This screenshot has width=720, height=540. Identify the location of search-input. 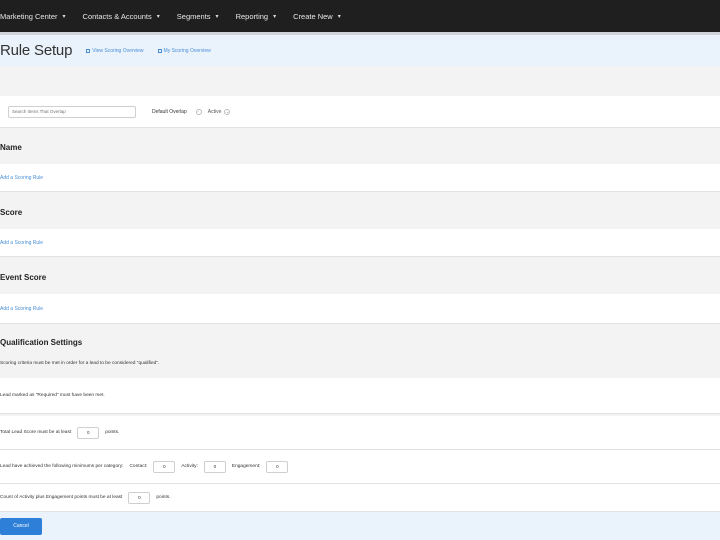
(72, 111).